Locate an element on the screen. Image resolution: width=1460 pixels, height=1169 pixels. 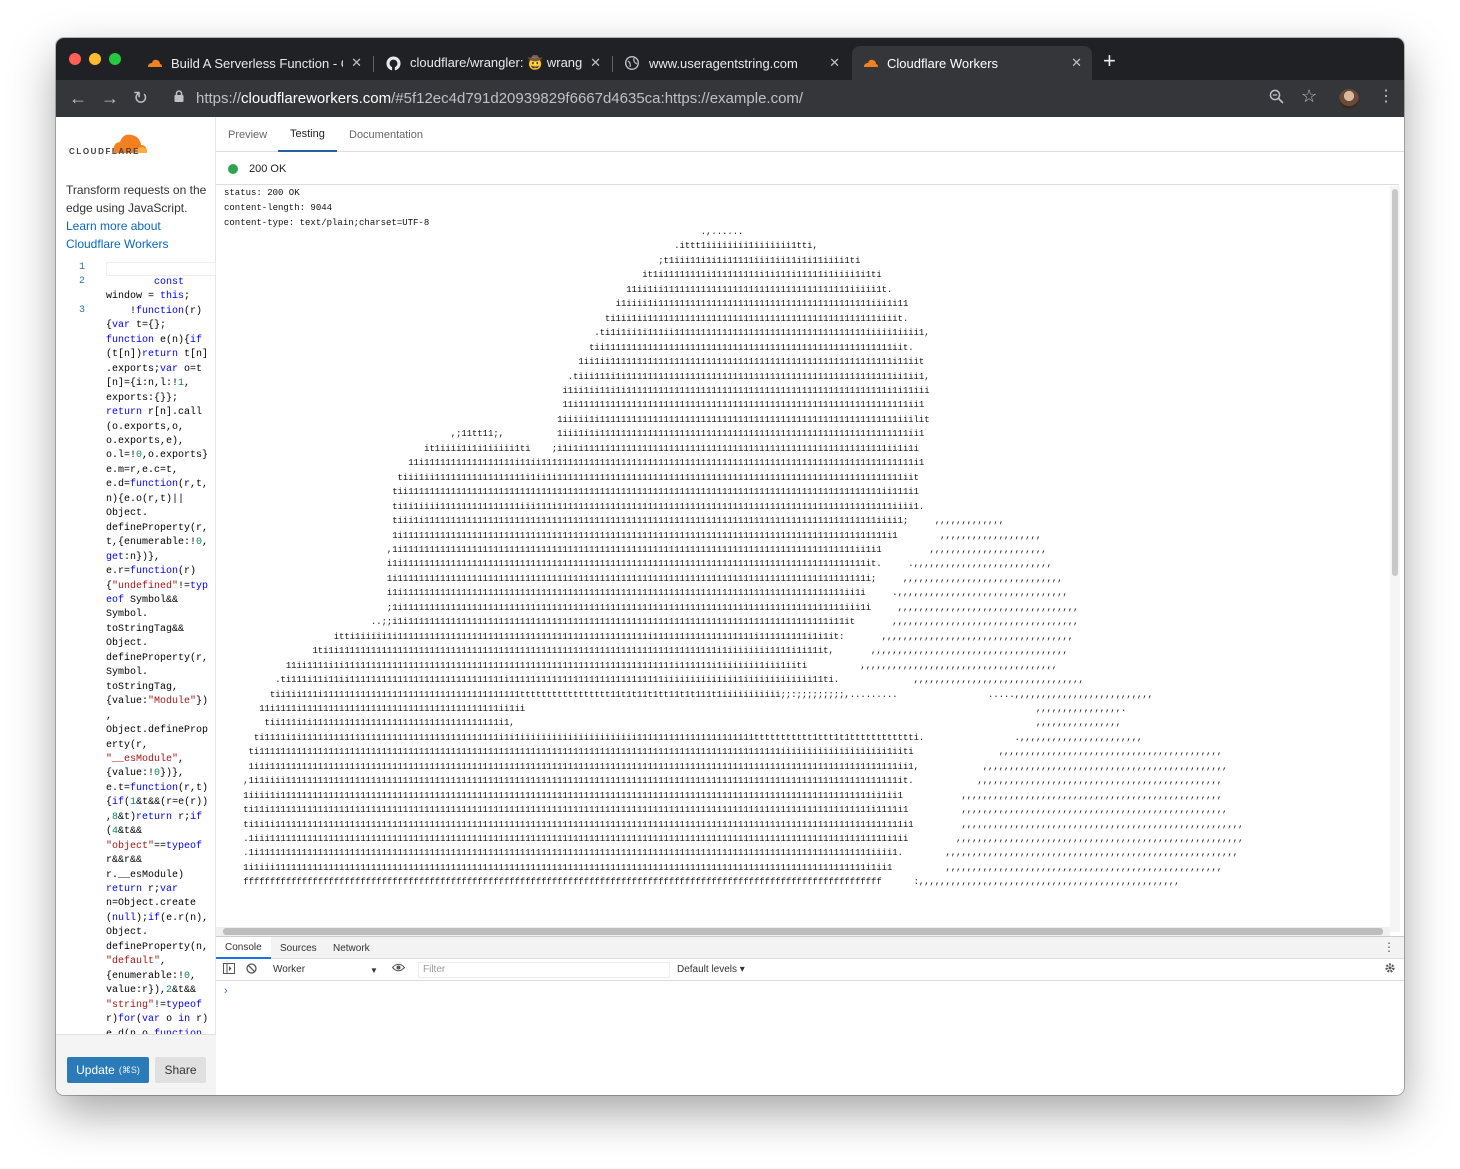
share-button: Share is located at coordinates (180, 1070).